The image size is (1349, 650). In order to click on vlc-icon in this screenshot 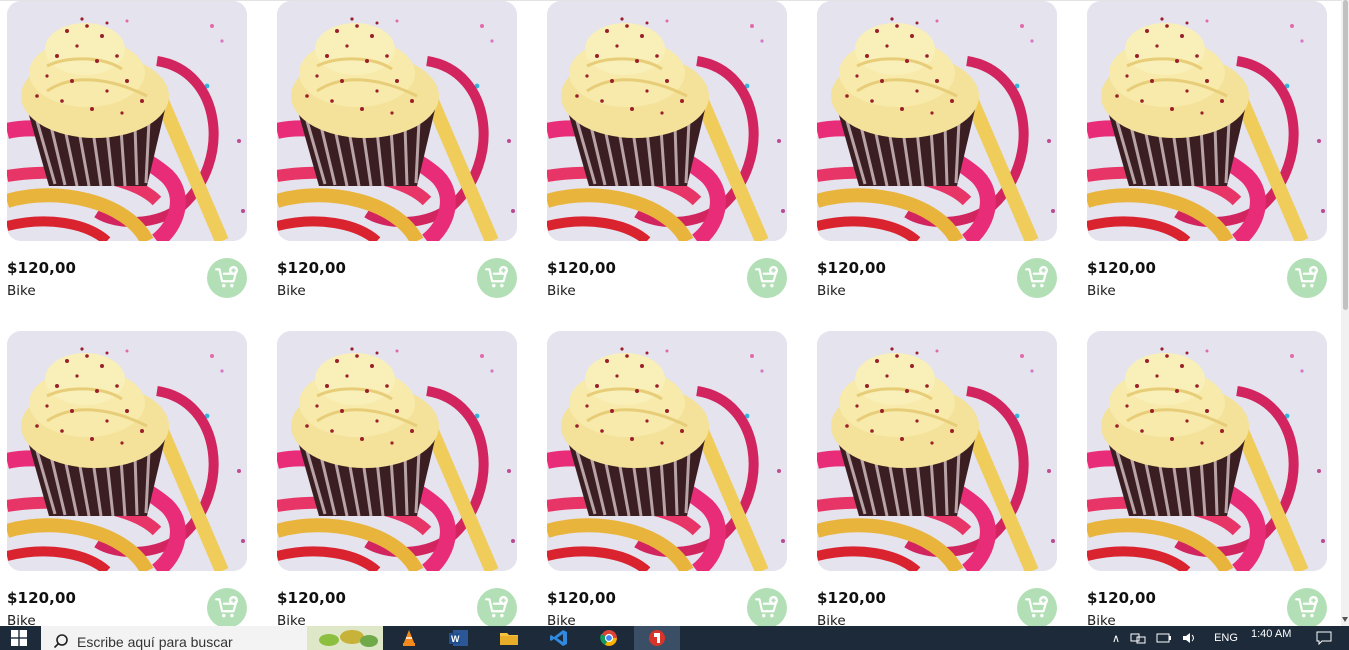, I will do `click(409, 638)`.